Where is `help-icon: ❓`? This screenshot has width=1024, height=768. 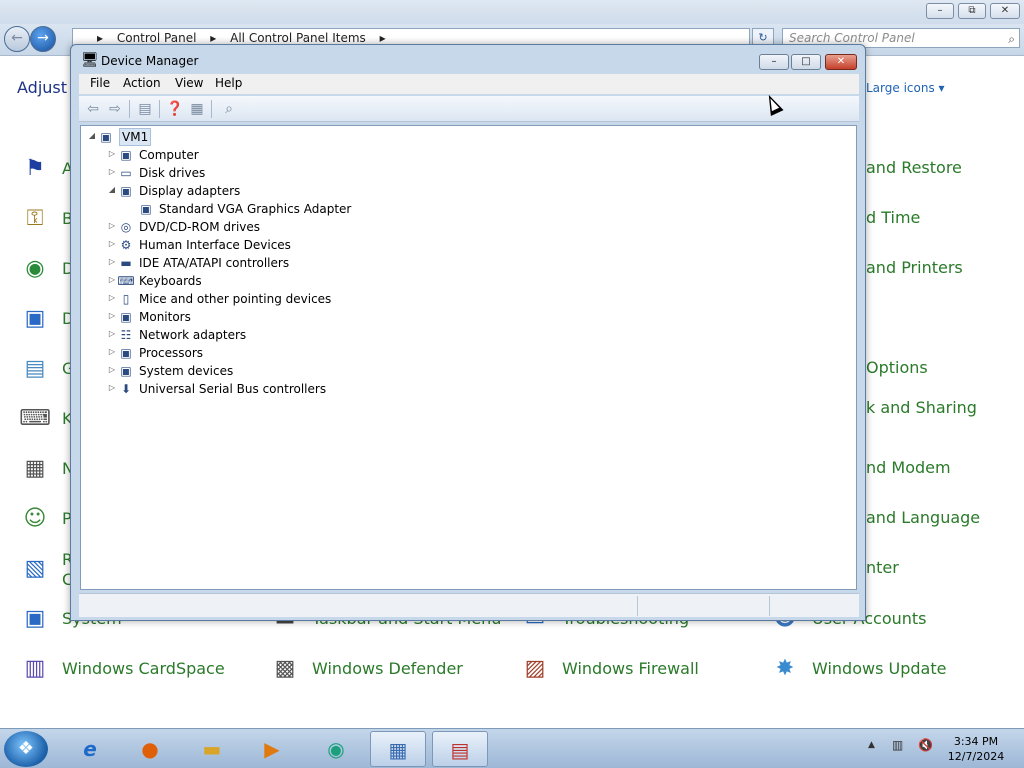
help-icon: ❓ is located at coordinates (175, 109).